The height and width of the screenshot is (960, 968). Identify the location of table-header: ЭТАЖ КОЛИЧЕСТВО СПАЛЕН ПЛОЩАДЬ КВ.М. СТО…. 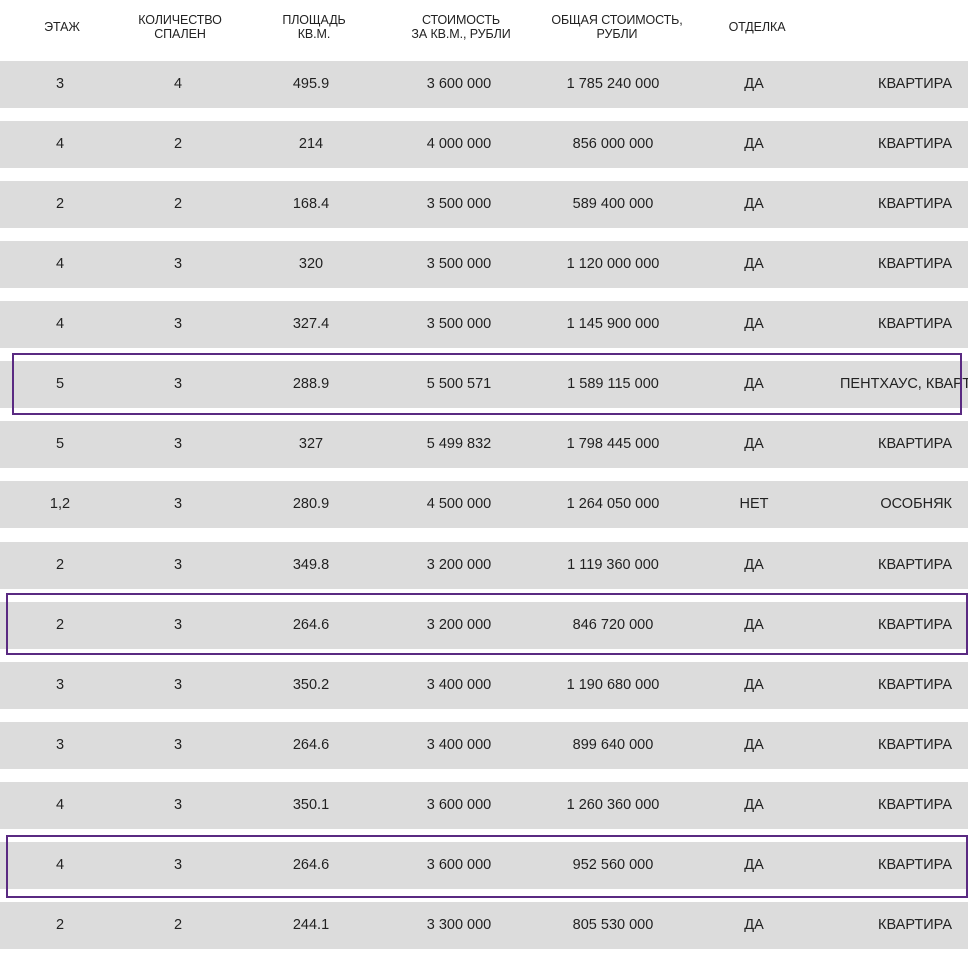
(484, 30).